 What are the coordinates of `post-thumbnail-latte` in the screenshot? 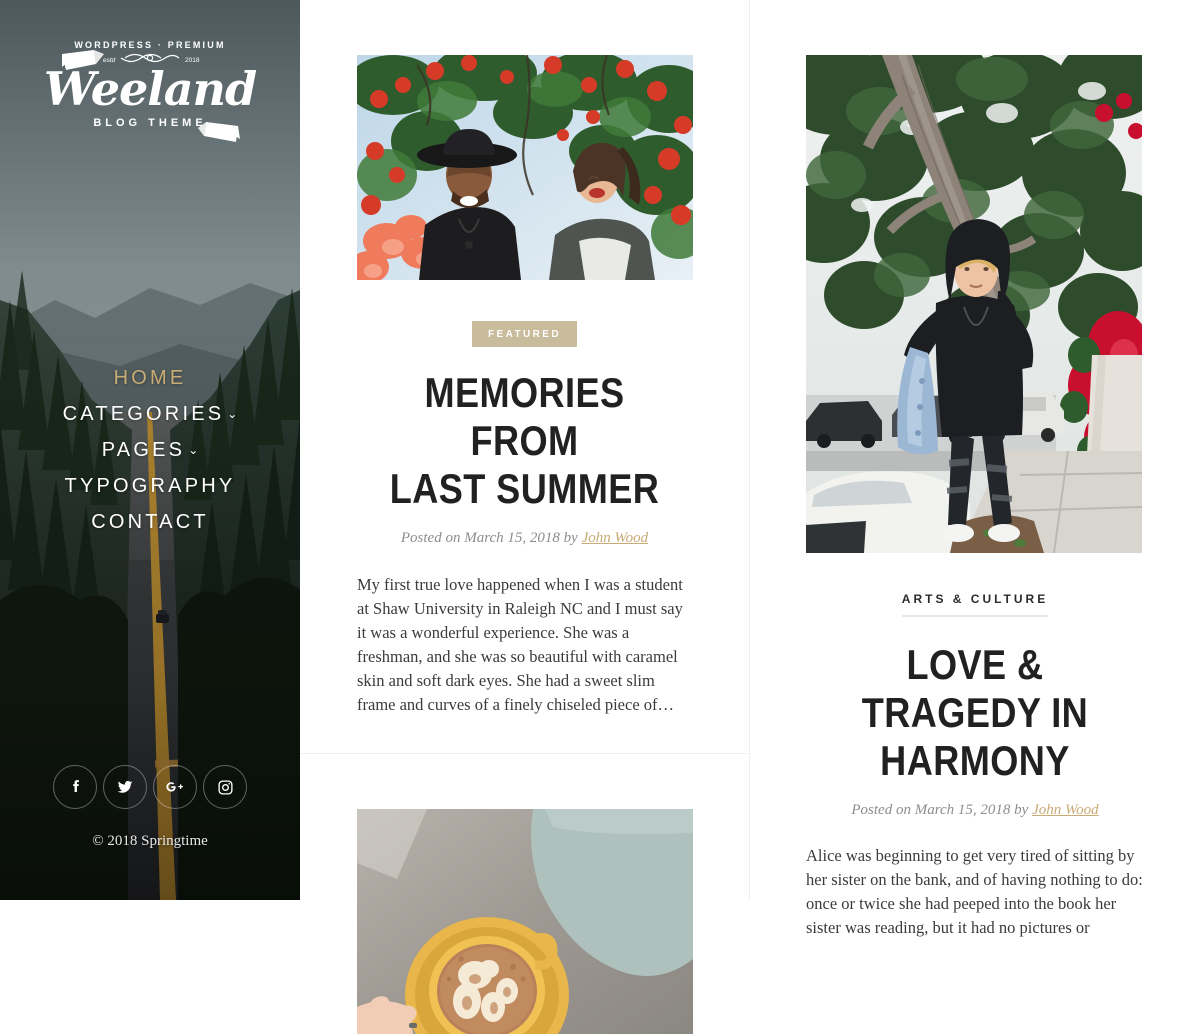 It's located at (525, 921).